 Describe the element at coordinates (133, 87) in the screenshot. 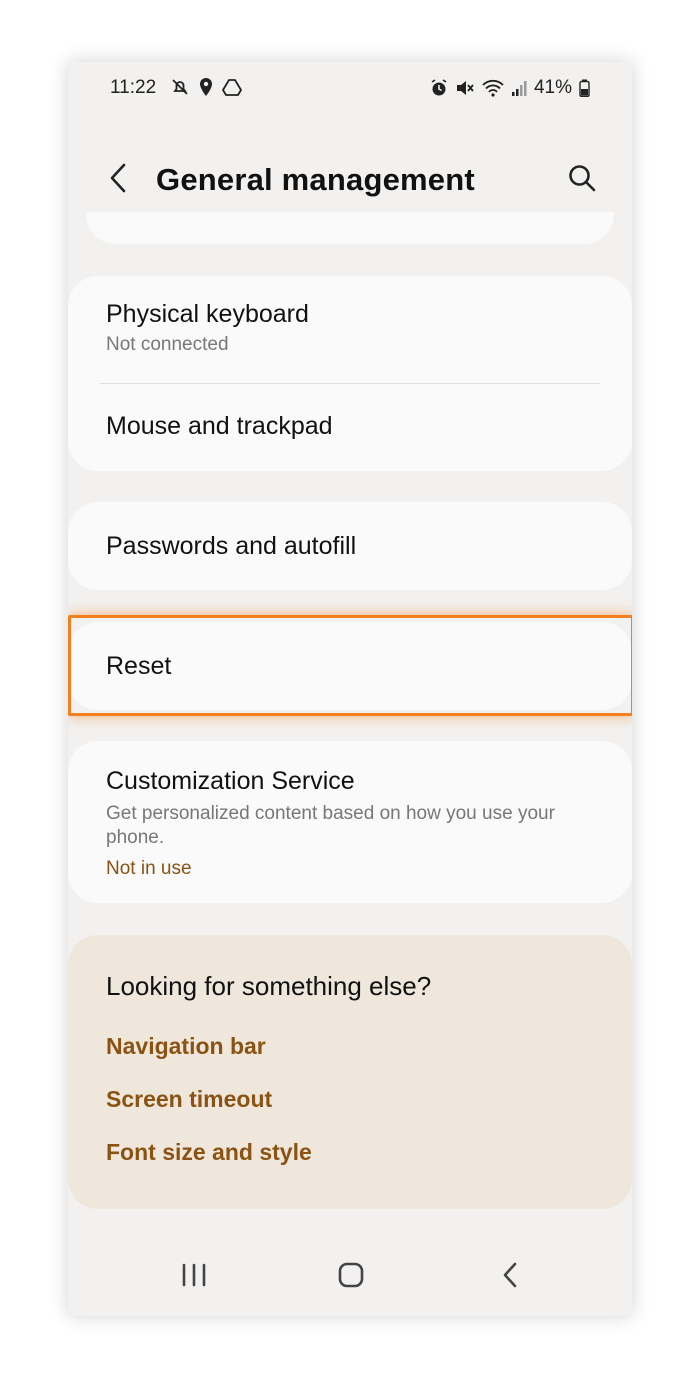

I see `status-time: 11:22` at that location.